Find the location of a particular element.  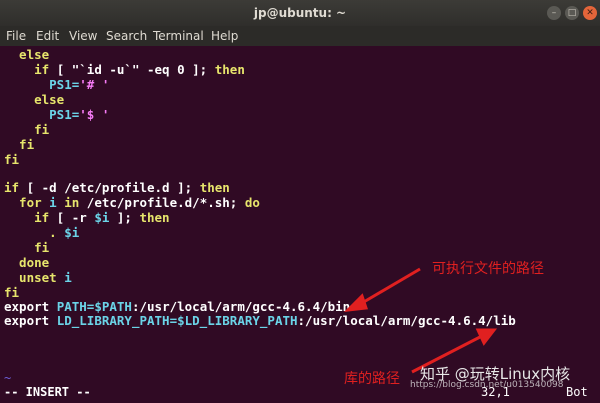

annotation-exec-path: 可执行文件的路径 is located at coordinates (488, 269).